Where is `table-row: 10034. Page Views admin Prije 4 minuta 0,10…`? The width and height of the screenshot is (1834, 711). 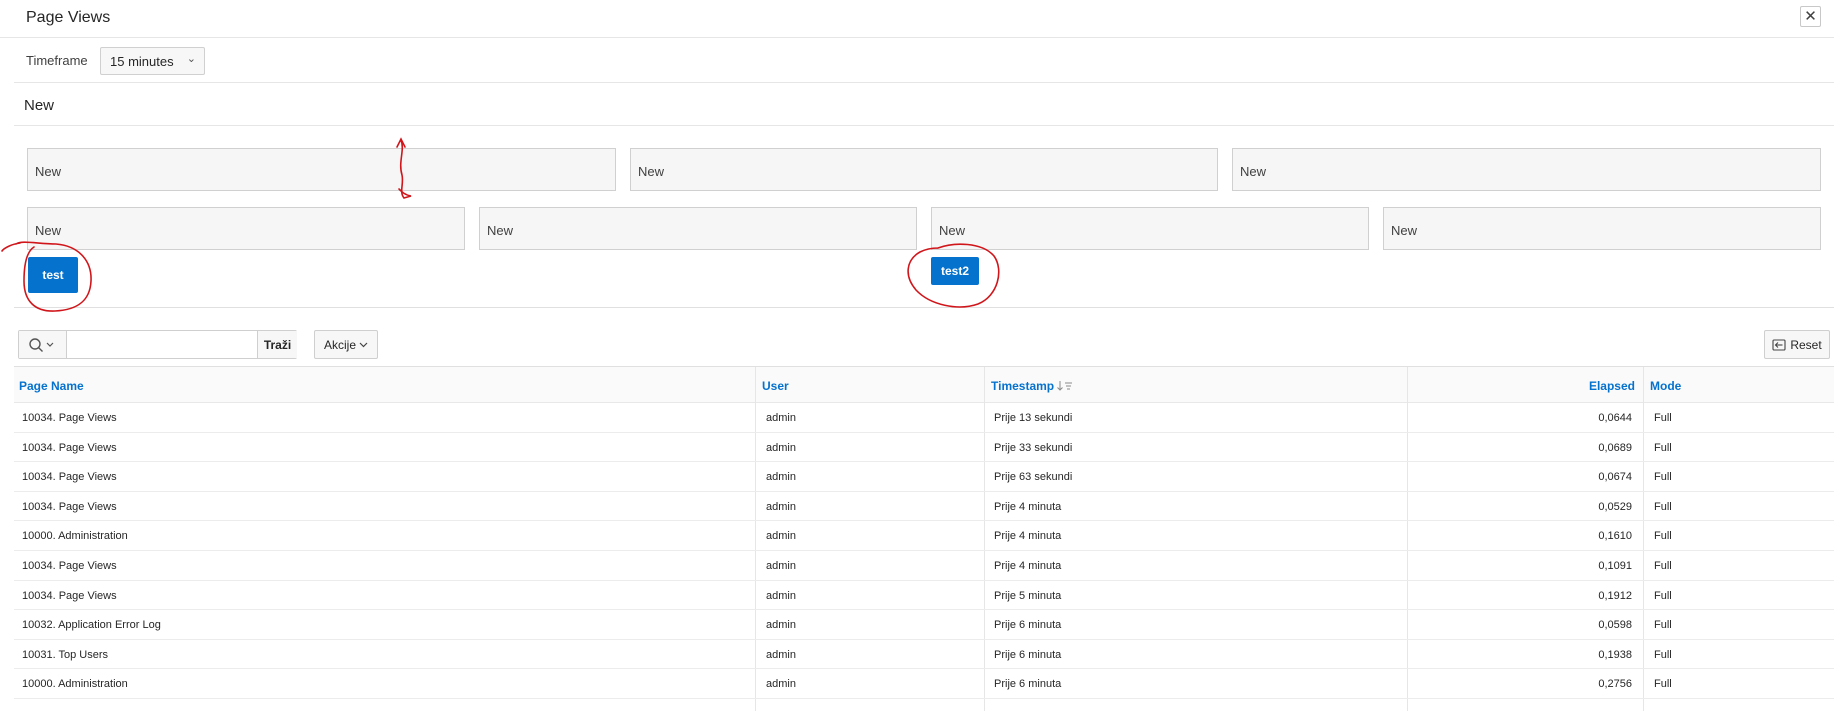
table-row: 10034. Page Views admin Prije 4 minuta 0,10… is located at coordinates (924, 566).